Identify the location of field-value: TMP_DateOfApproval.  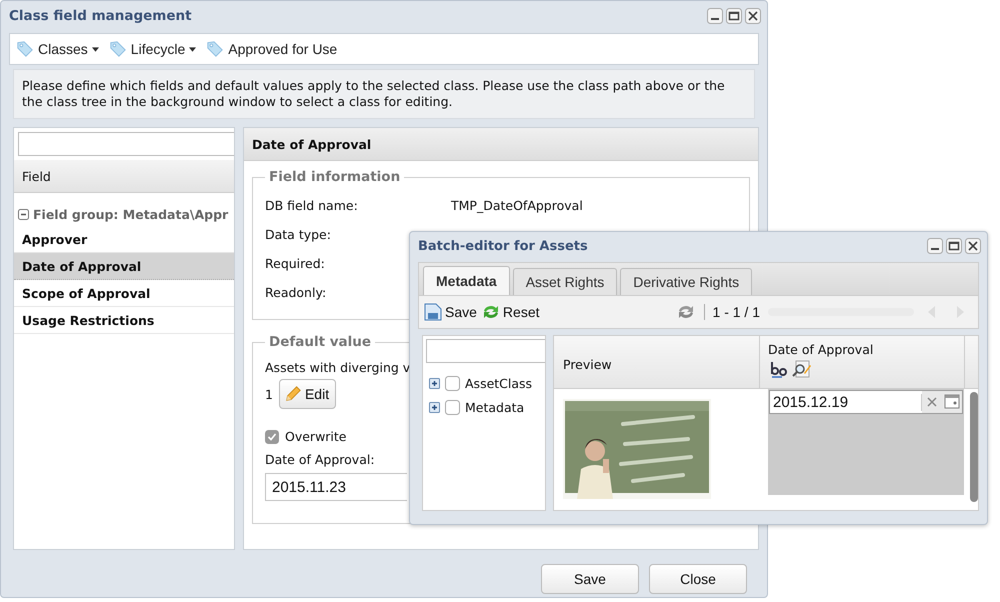
(517, 205).